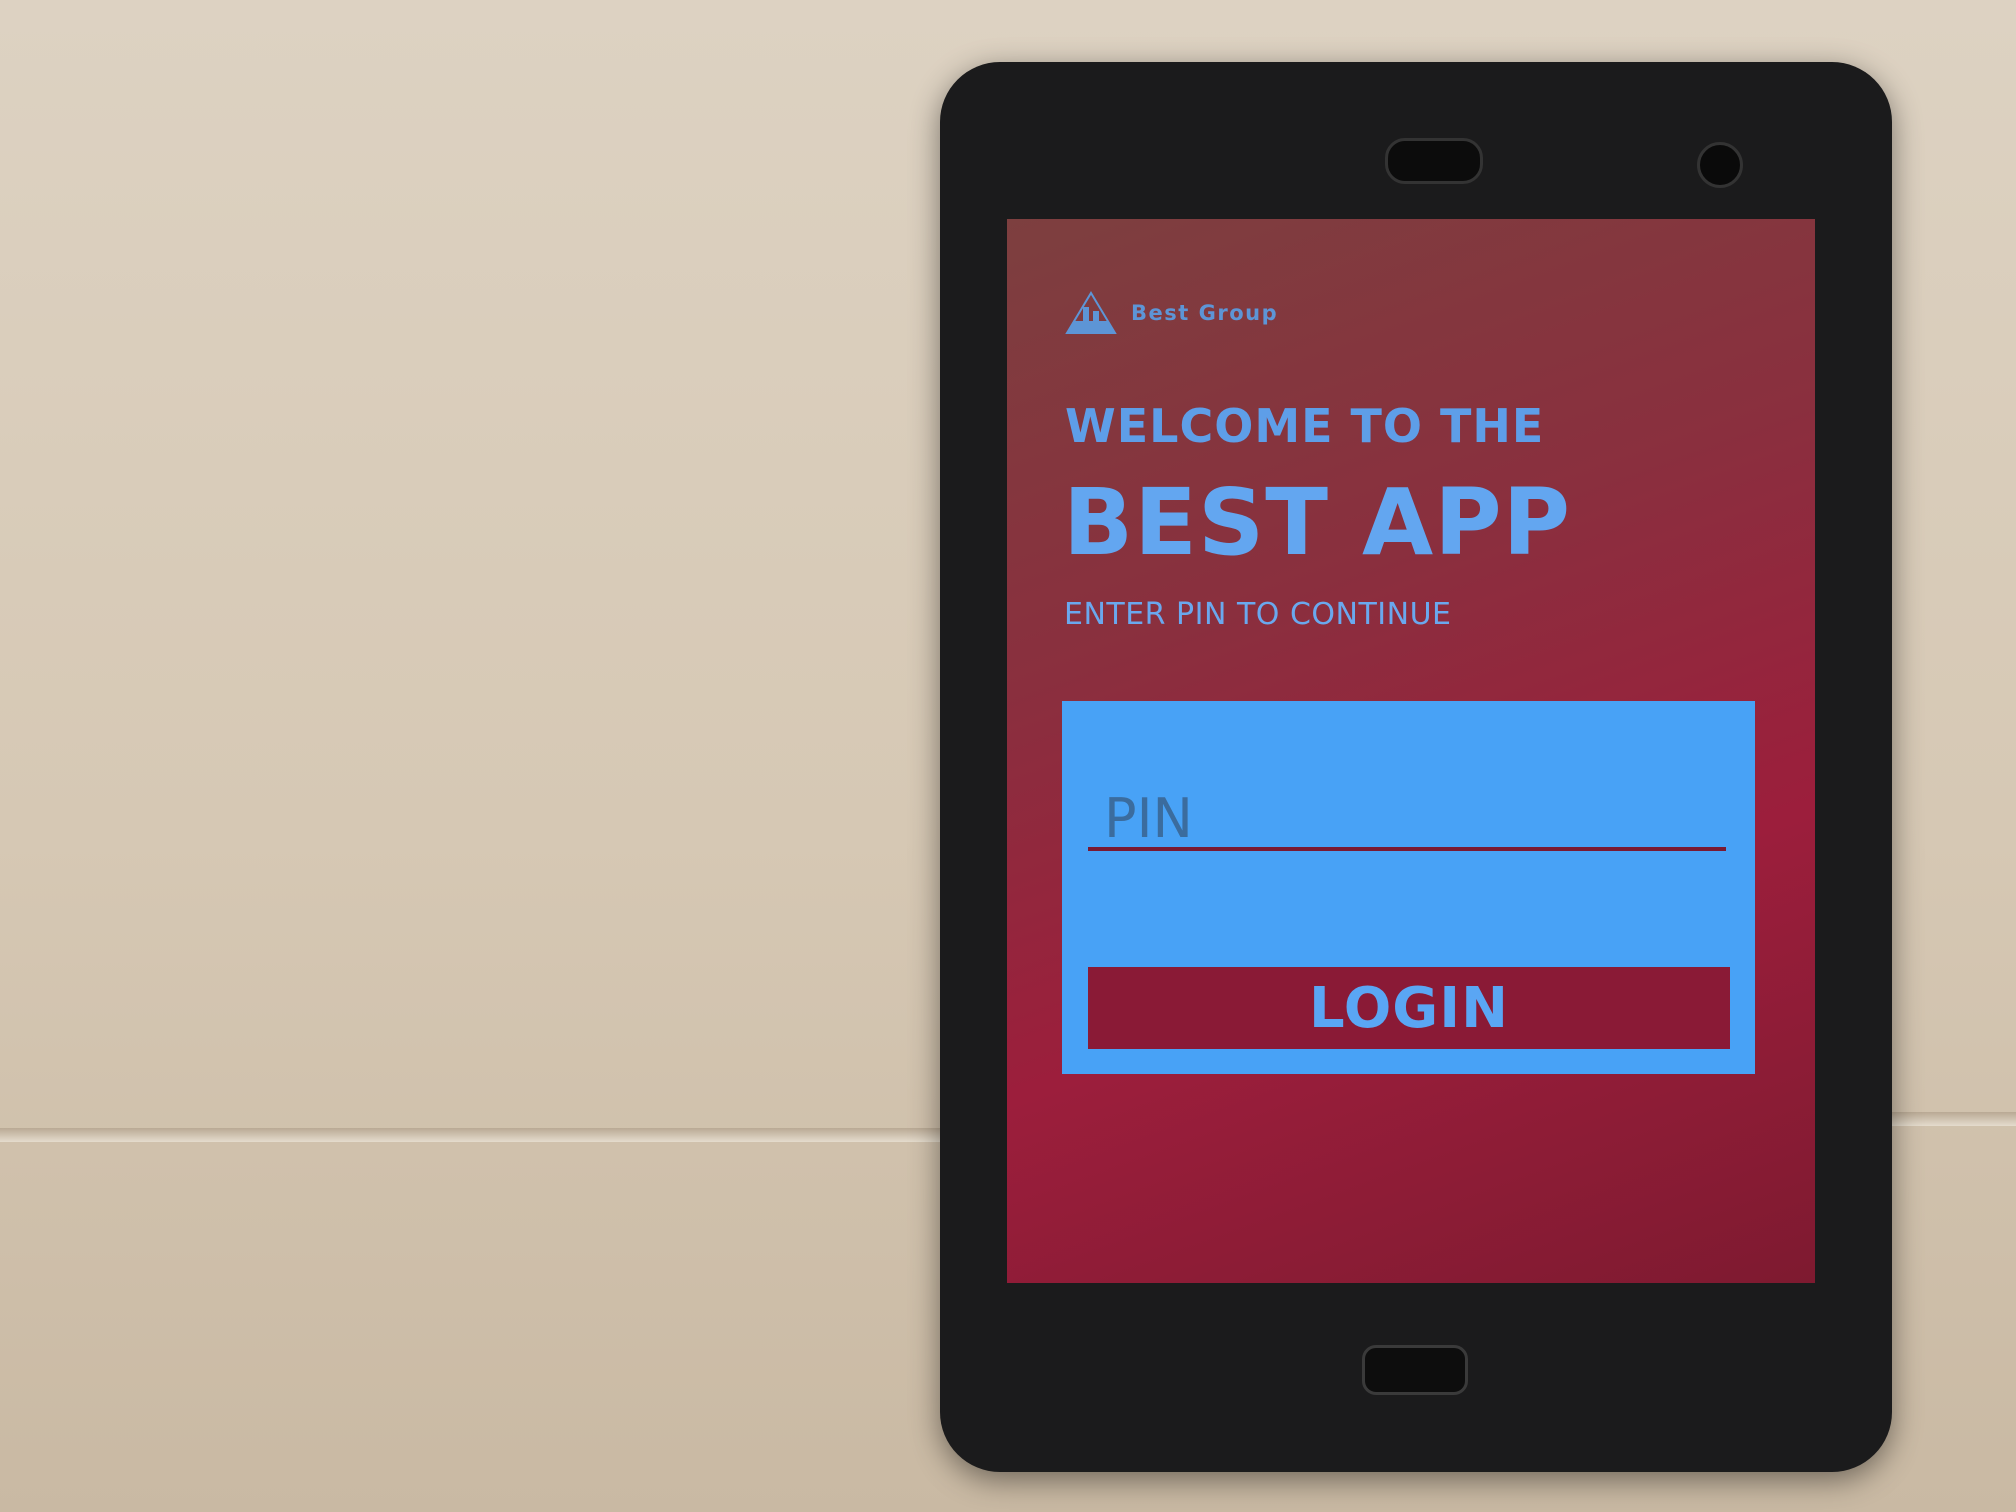 This screenshot has height=1512, width=2016. What do you see at coordinates (1408, 887) in the screenshot?
I see `login-panel: LOGIN` at bounding box center [1408, 887].